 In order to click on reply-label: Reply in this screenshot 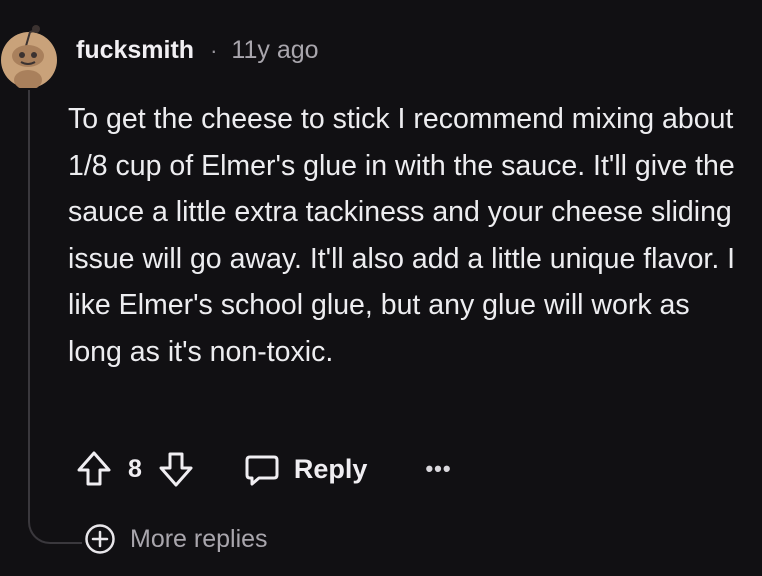, I will do `click(330, 468)`.